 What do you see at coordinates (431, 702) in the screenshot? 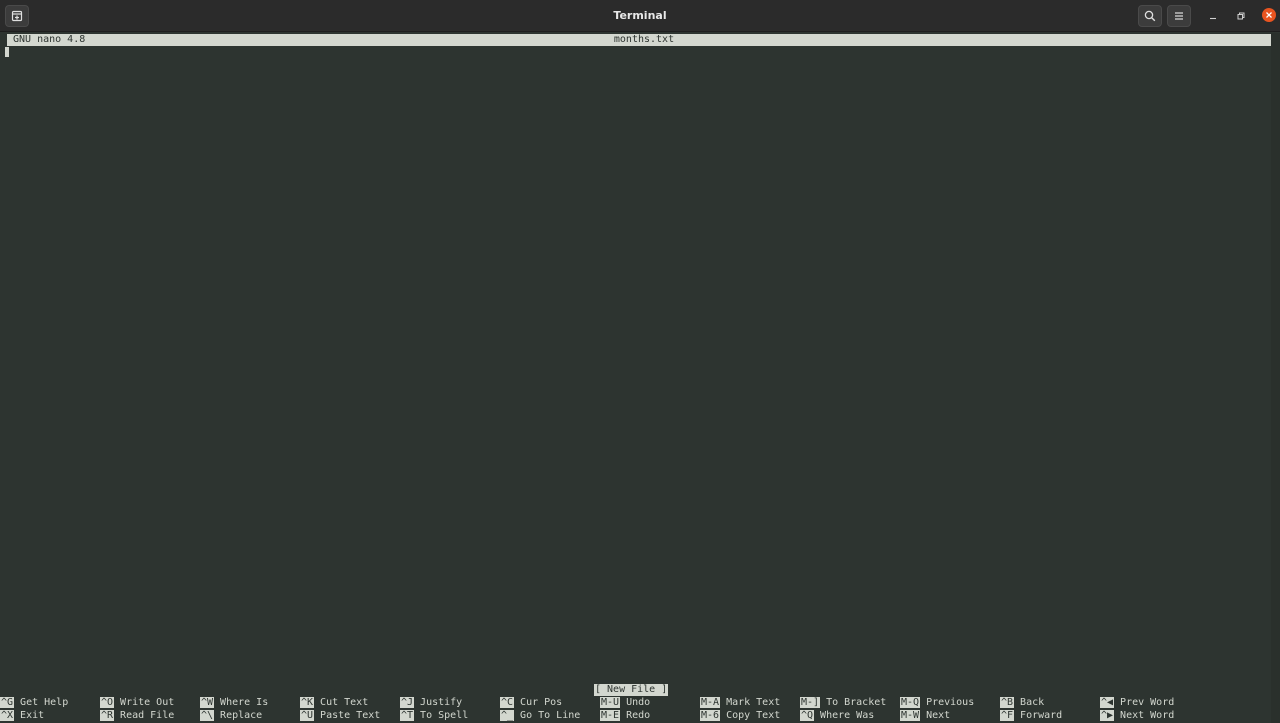
I see `shortcut-justify: ^J Justify` at bounding box center [431, 702].